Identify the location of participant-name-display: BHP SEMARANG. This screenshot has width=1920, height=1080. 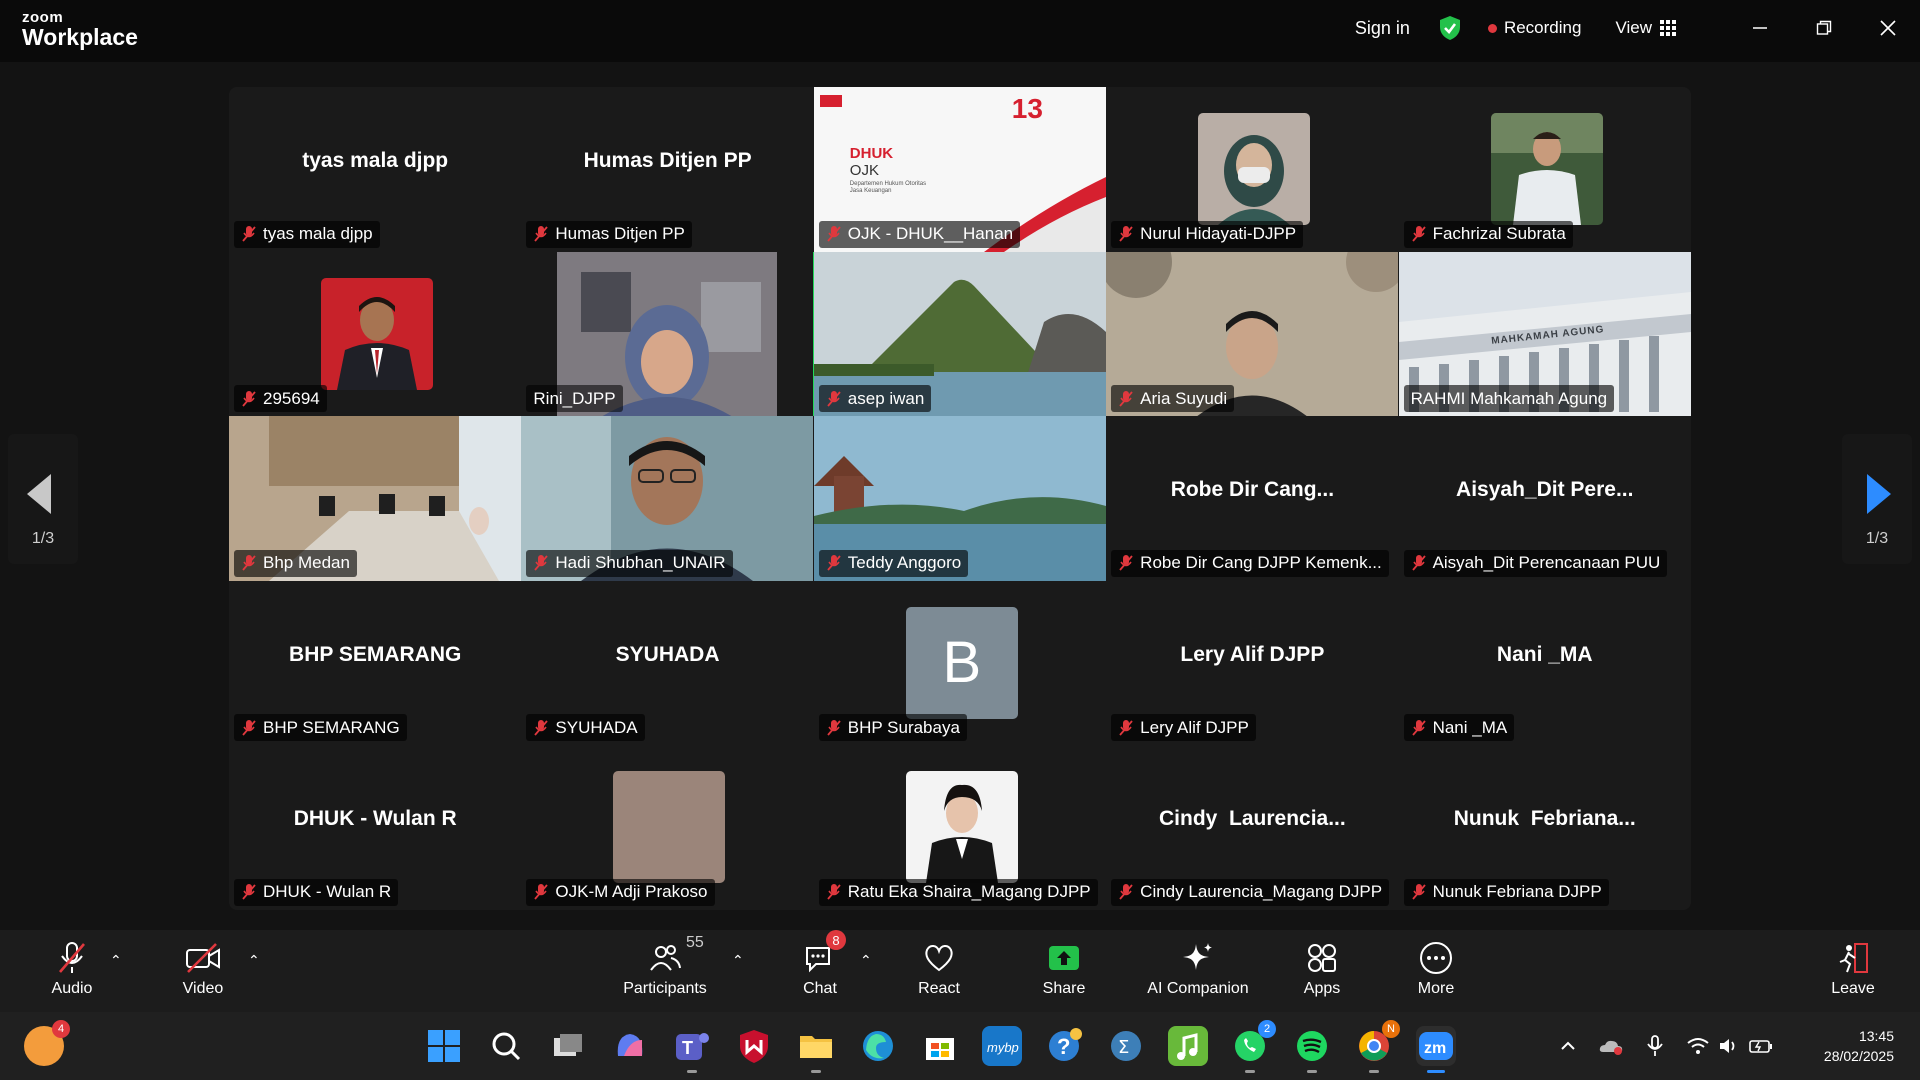
(375, 654).